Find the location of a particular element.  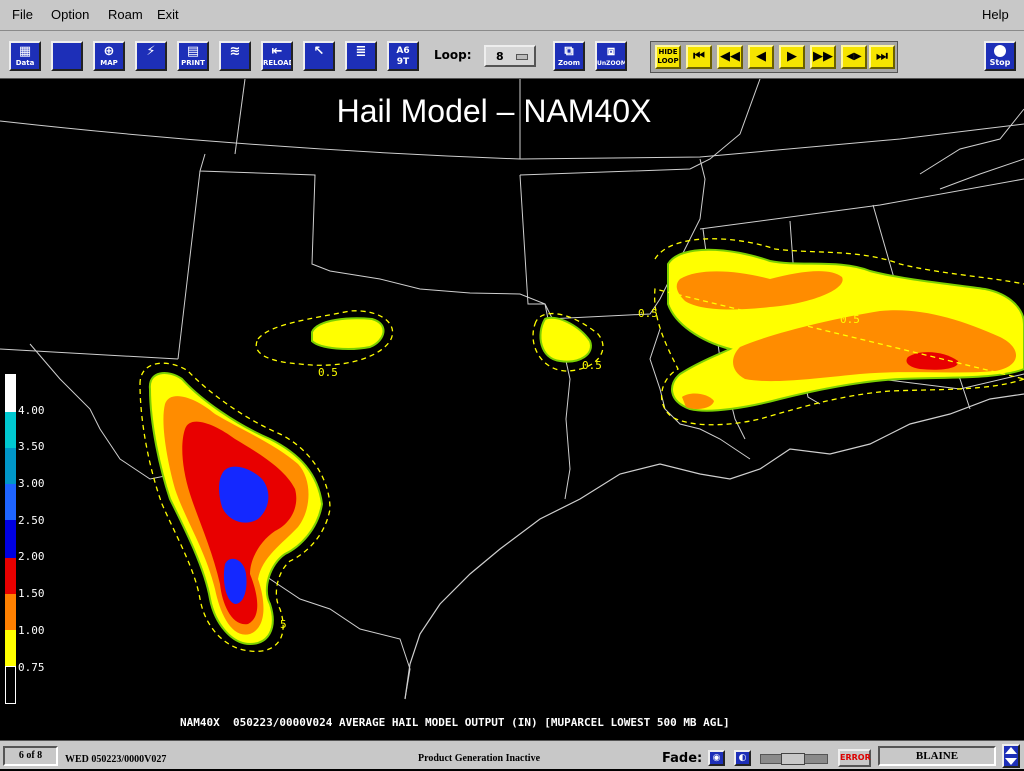

rock-icon: ◀▶ is located at coordinates (854, 56).